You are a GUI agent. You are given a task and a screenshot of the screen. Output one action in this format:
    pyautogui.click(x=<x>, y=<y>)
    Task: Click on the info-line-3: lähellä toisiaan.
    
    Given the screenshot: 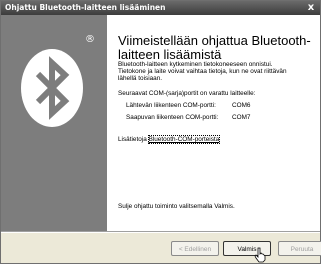 What is the action you would take?
    pyautogui.click(x=140, y=78)
    